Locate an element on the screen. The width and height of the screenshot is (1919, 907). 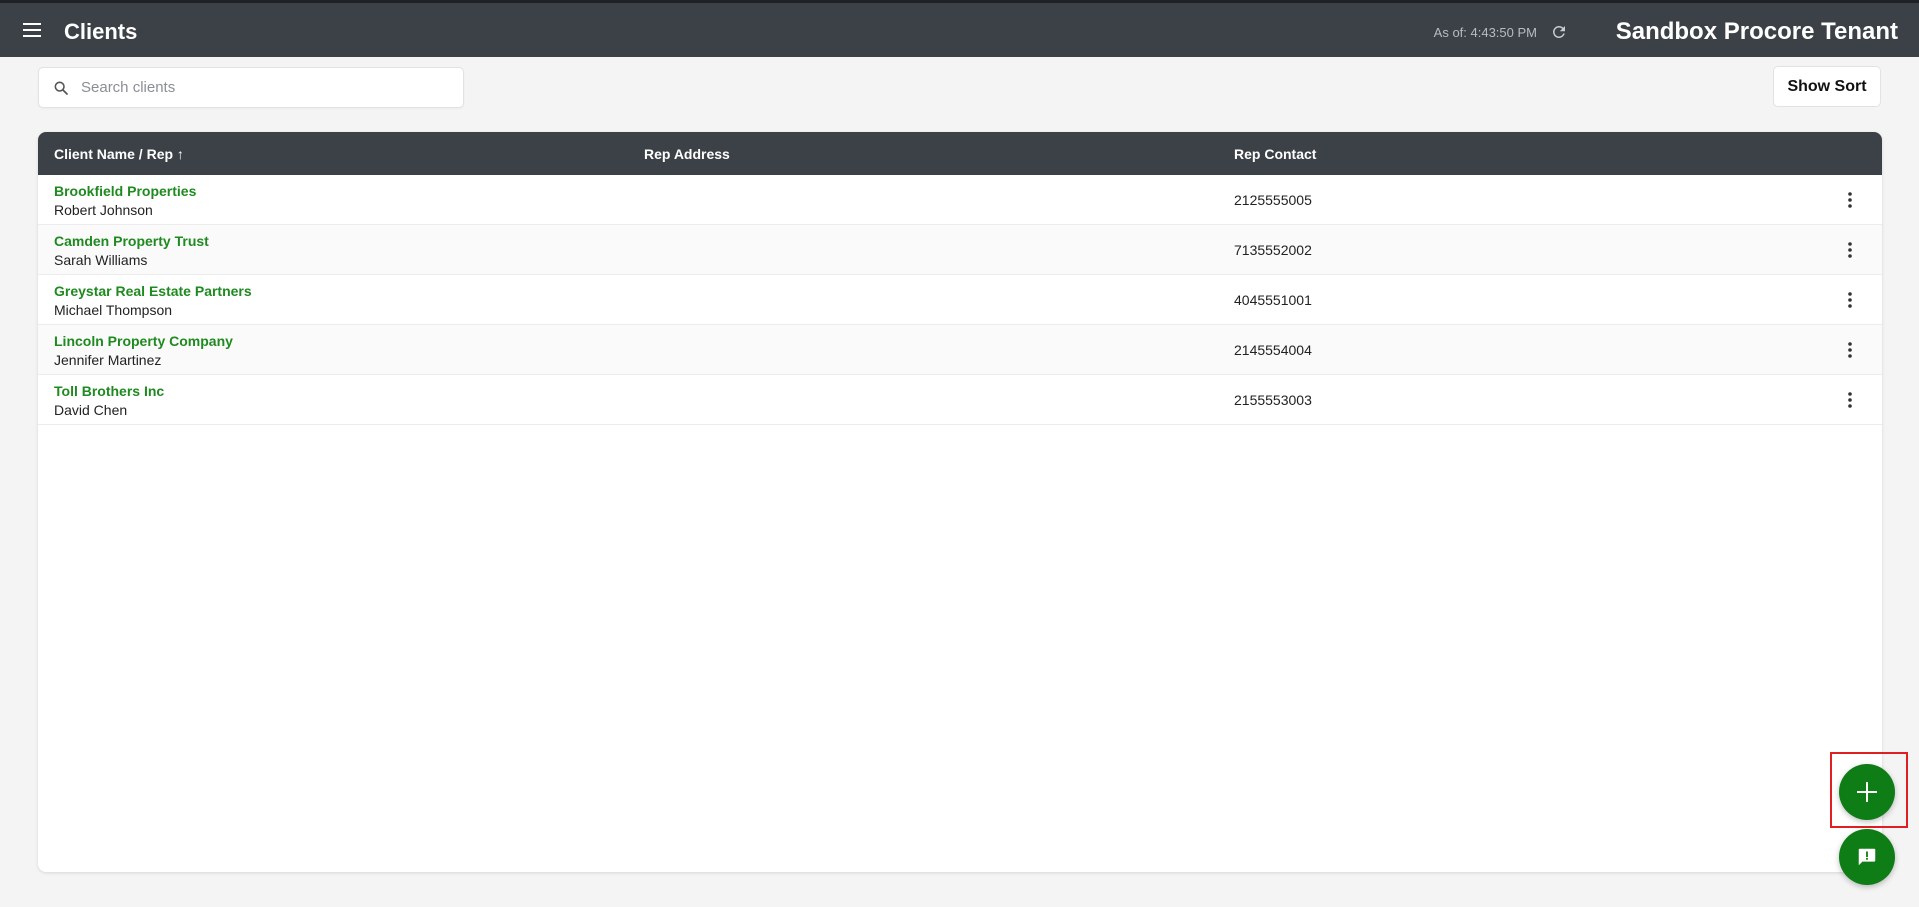
add-client-button is located at coordinates (1867, 792).